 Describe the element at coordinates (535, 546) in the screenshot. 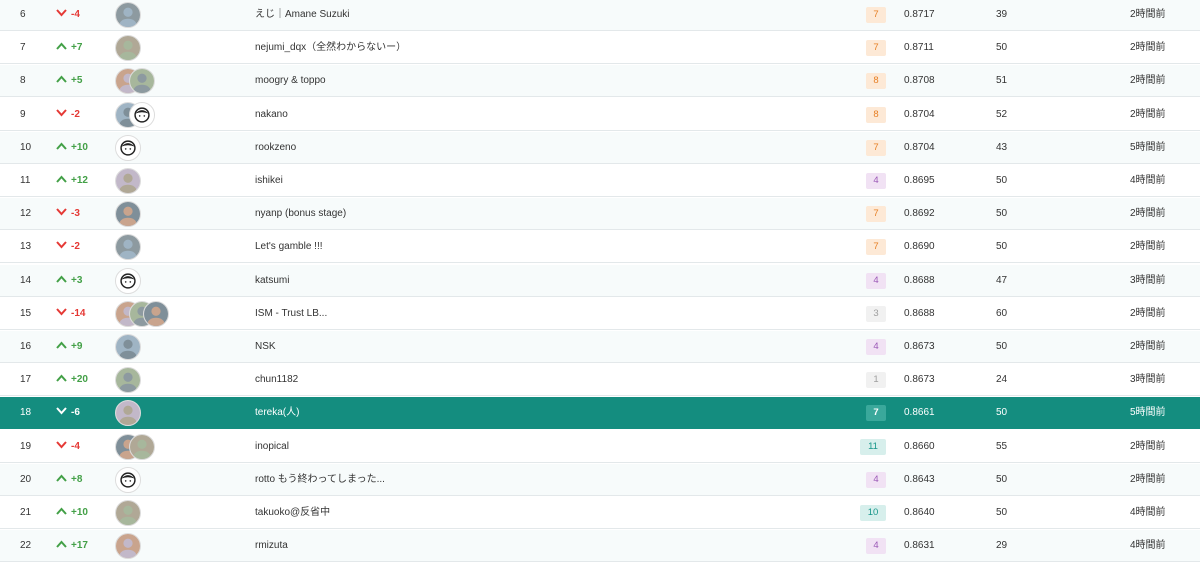

I see `team-name: rmizuta` at that location.